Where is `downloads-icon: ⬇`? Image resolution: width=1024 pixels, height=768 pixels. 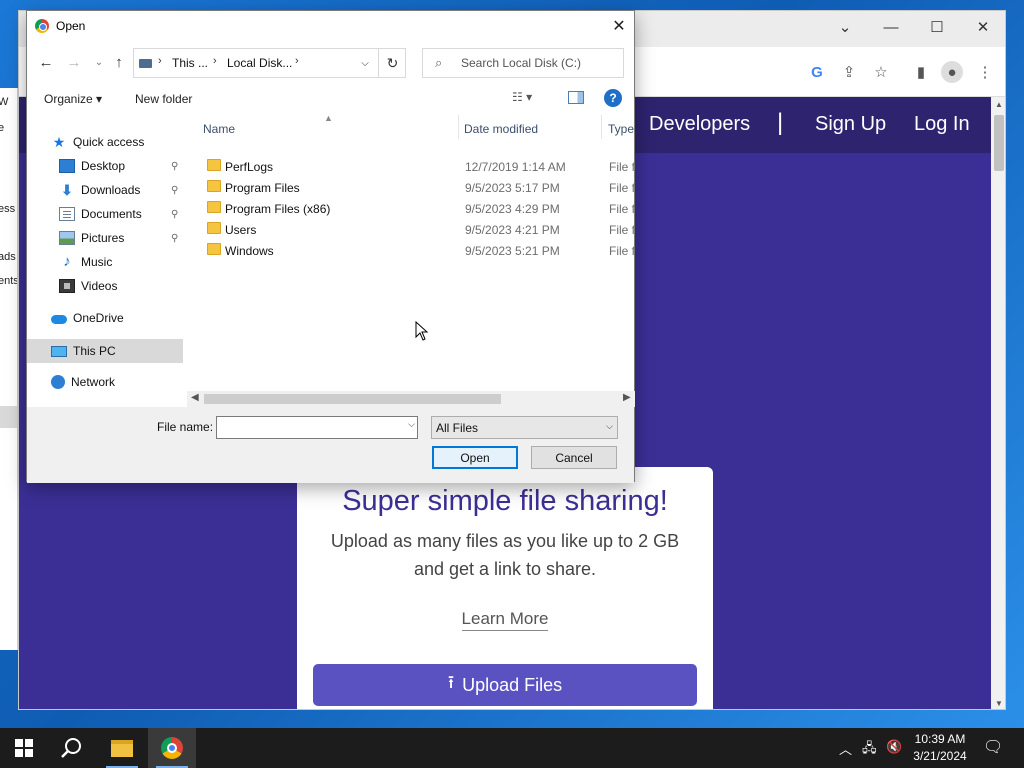 downloads-icon: ⬇ is located at coordinates (67, 190).